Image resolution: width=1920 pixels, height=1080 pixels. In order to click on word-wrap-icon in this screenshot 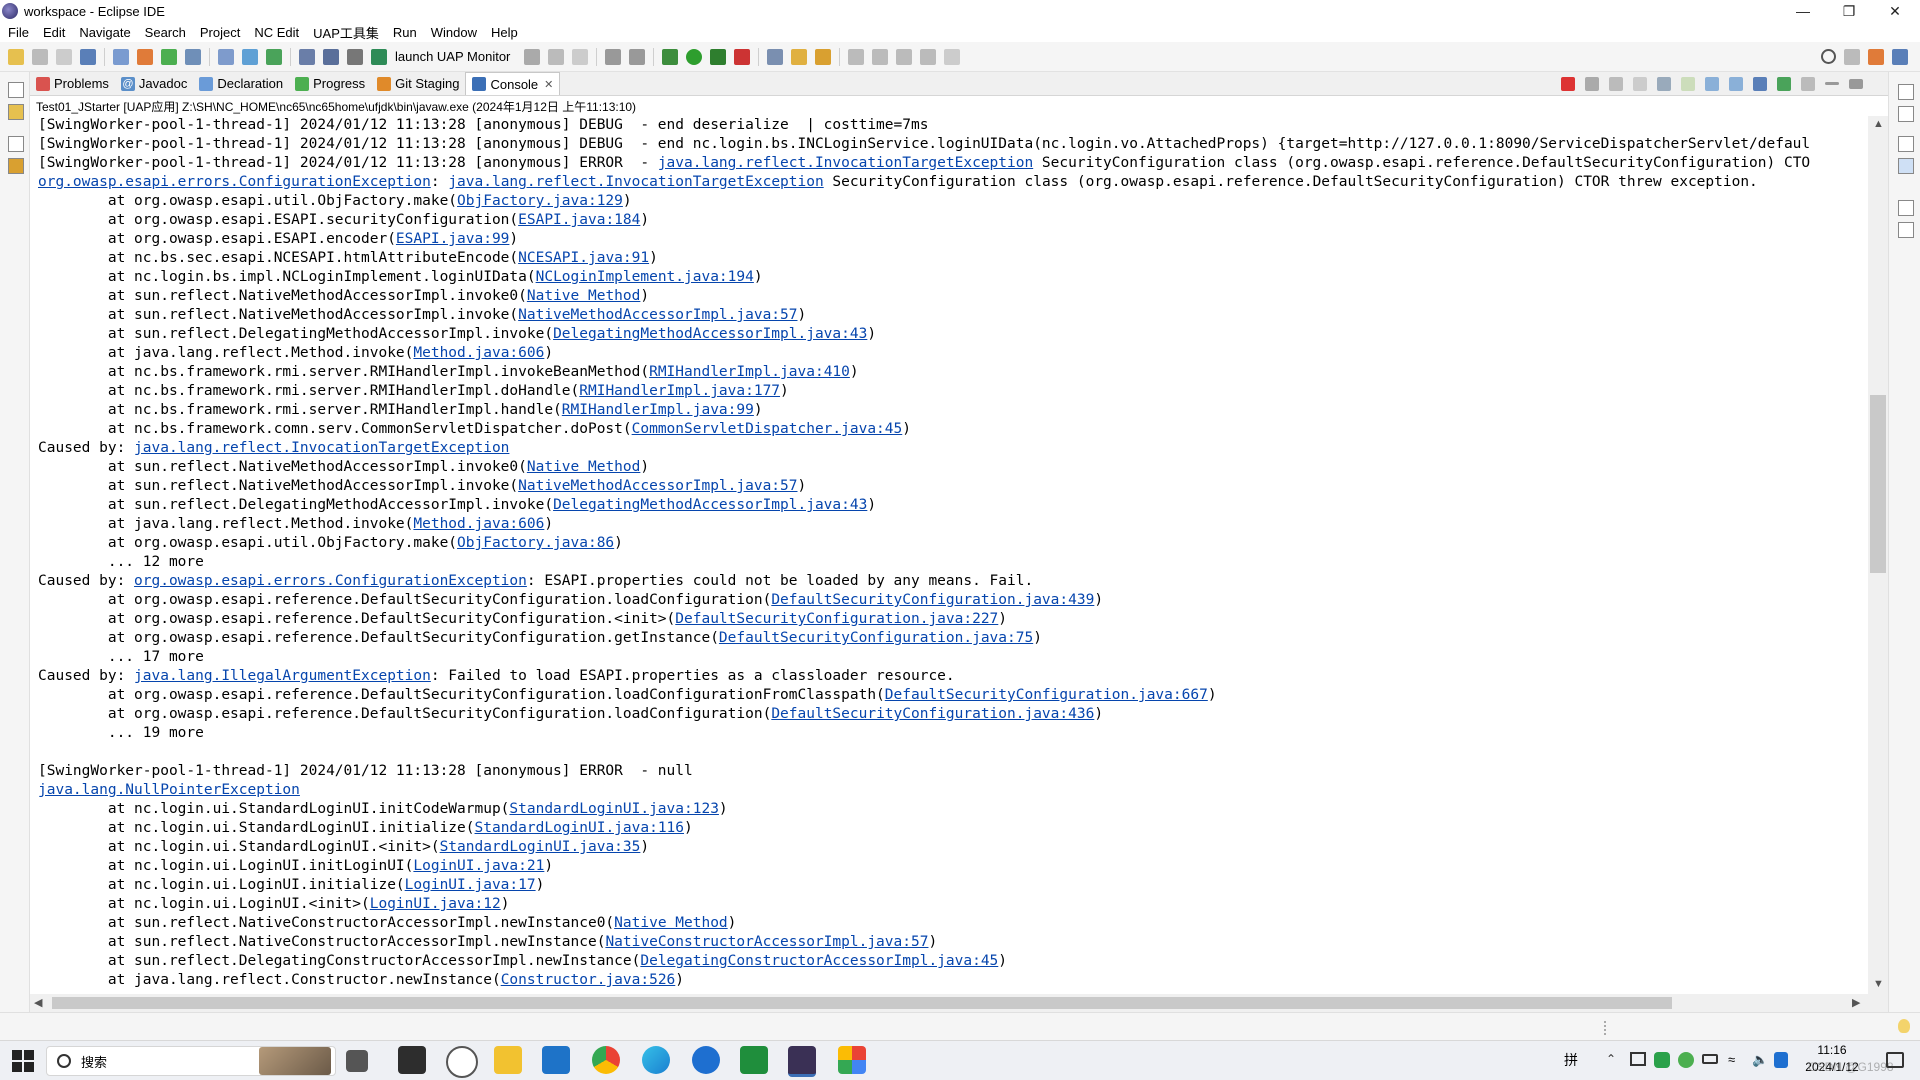, I will do `click(1688, 83)`.